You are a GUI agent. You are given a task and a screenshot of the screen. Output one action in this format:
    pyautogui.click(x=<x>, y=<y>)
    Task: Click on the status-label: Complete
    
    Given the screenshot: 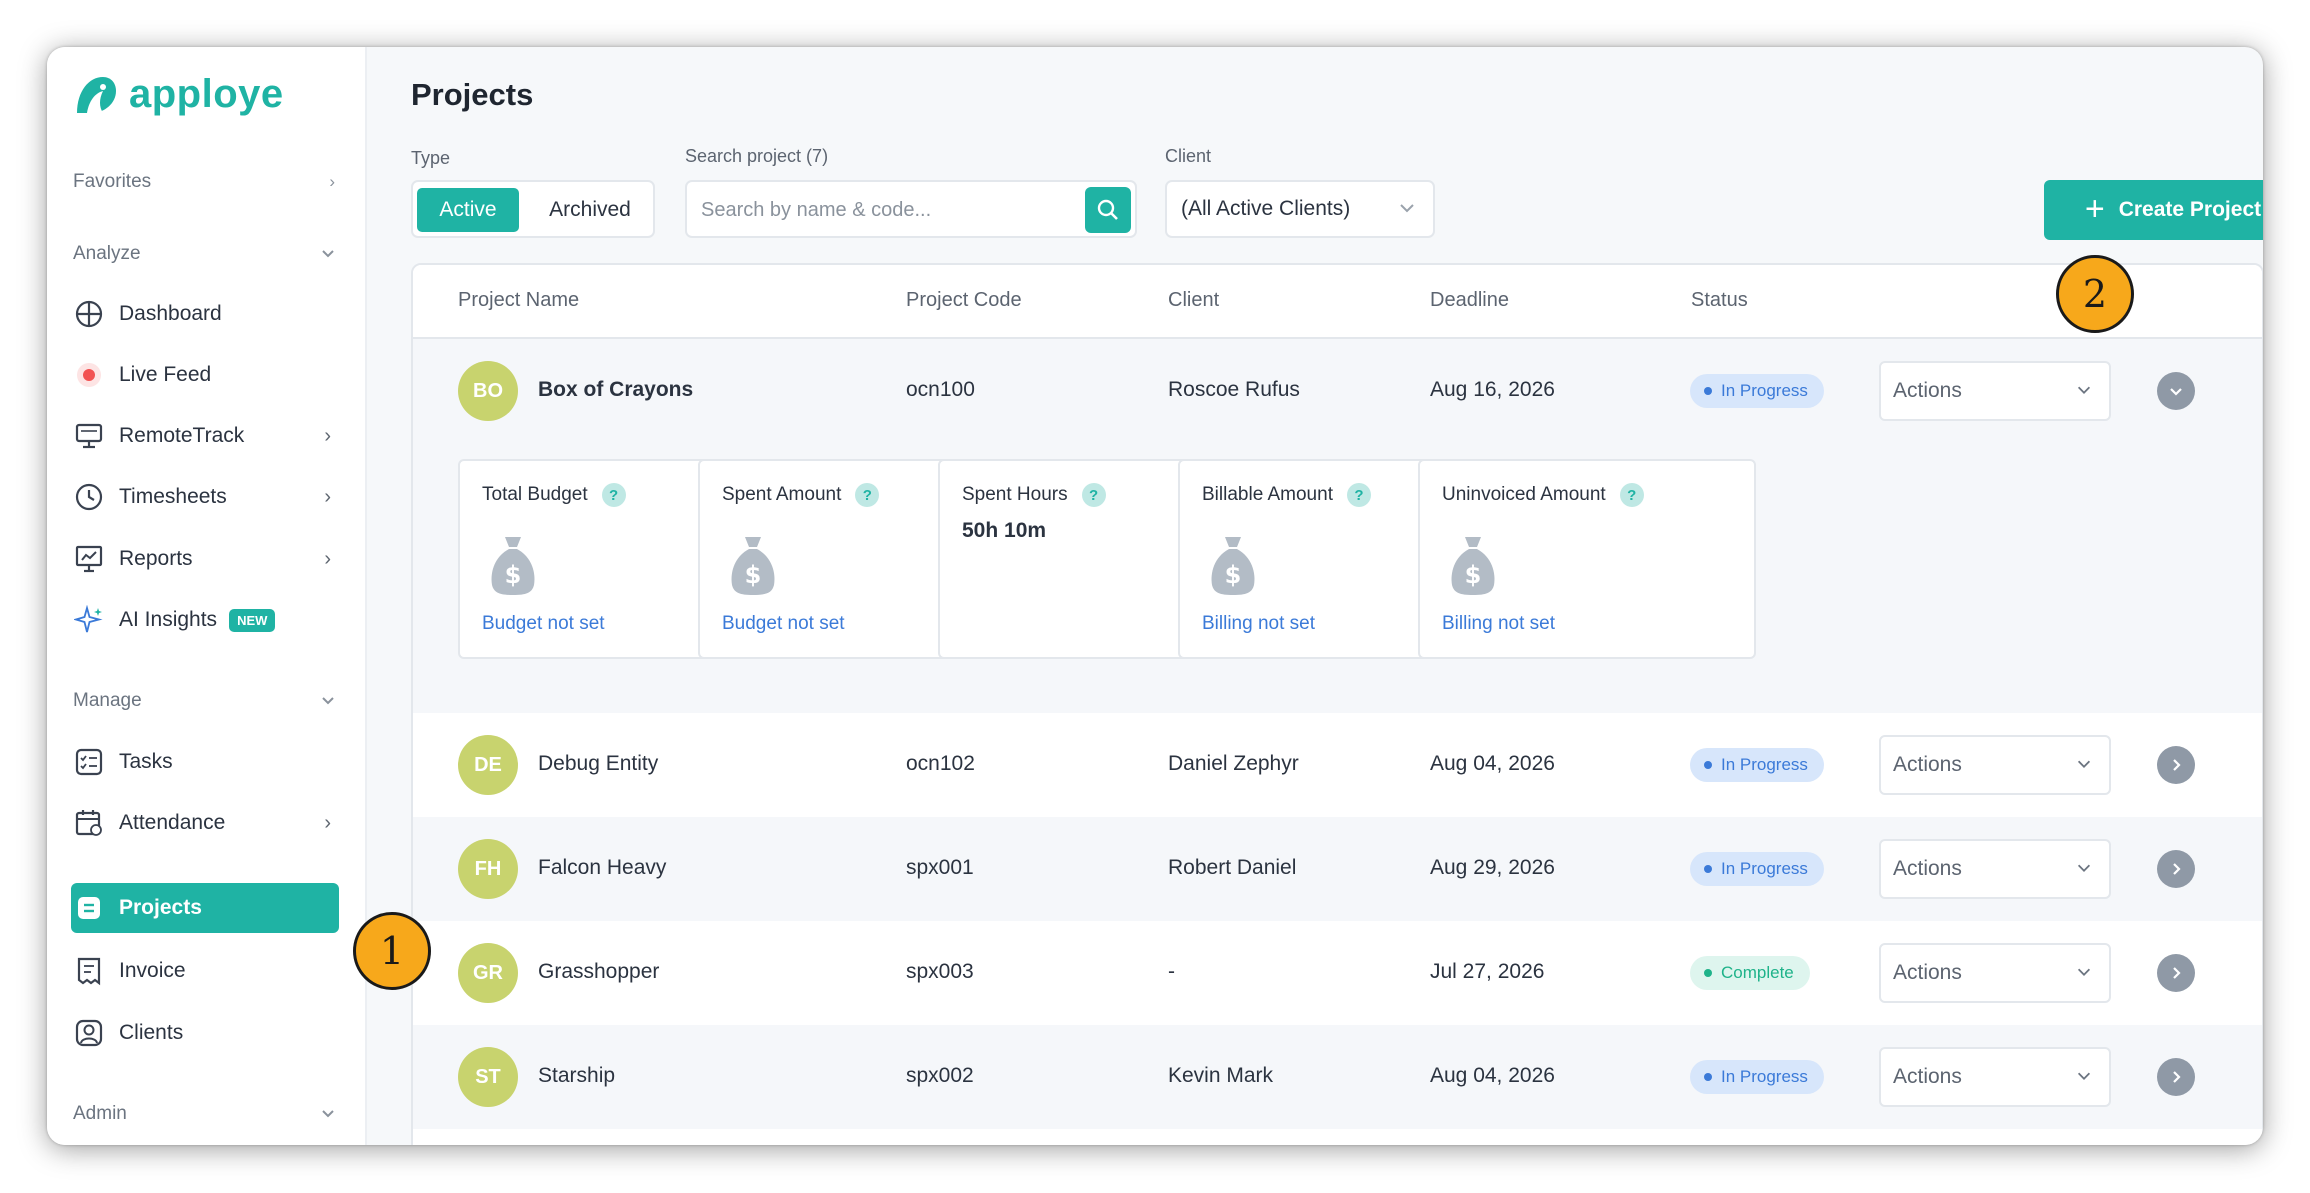 What is the action you would take?
    pyautogui.click(x=1757, y=972)
    